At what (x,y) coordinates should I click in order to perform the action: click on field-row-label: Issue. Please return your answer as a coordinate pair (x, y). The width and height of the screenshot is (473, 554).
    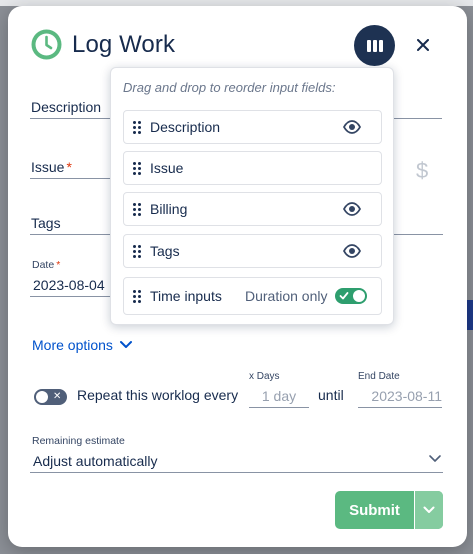
    Looking at the image, I should click on (167, 168).